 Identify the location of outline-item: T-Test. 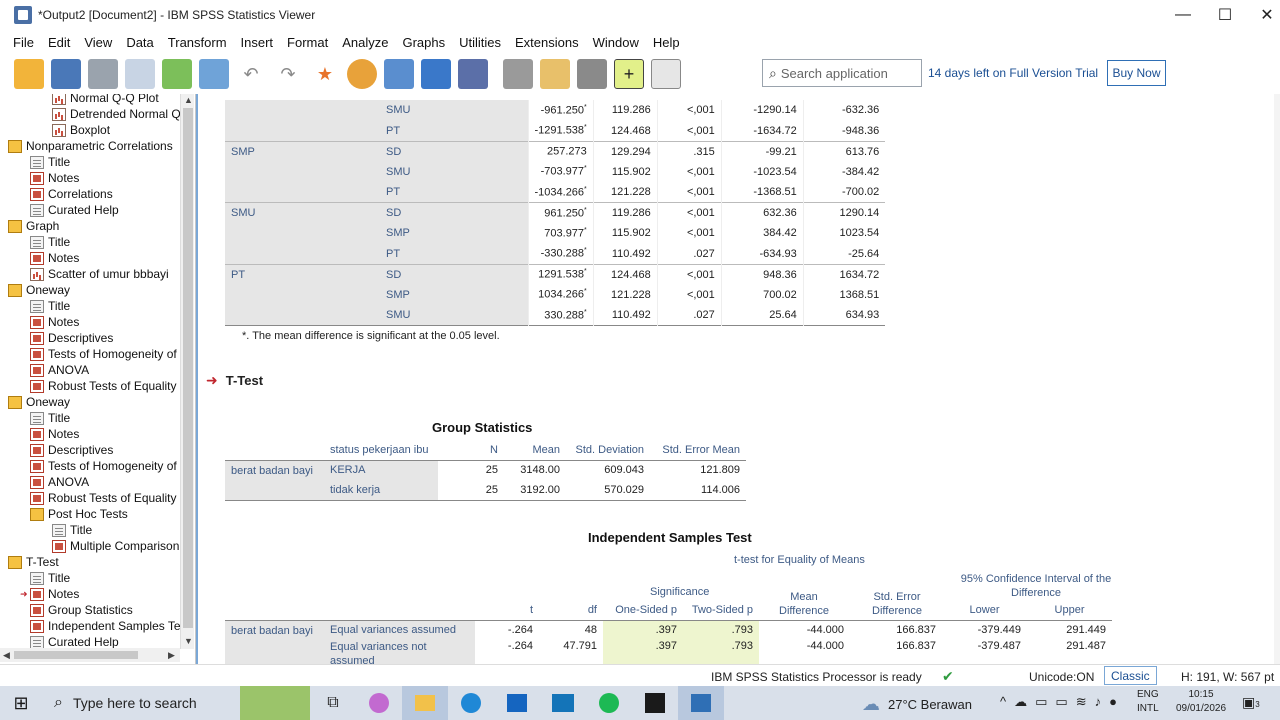
(33, 562).